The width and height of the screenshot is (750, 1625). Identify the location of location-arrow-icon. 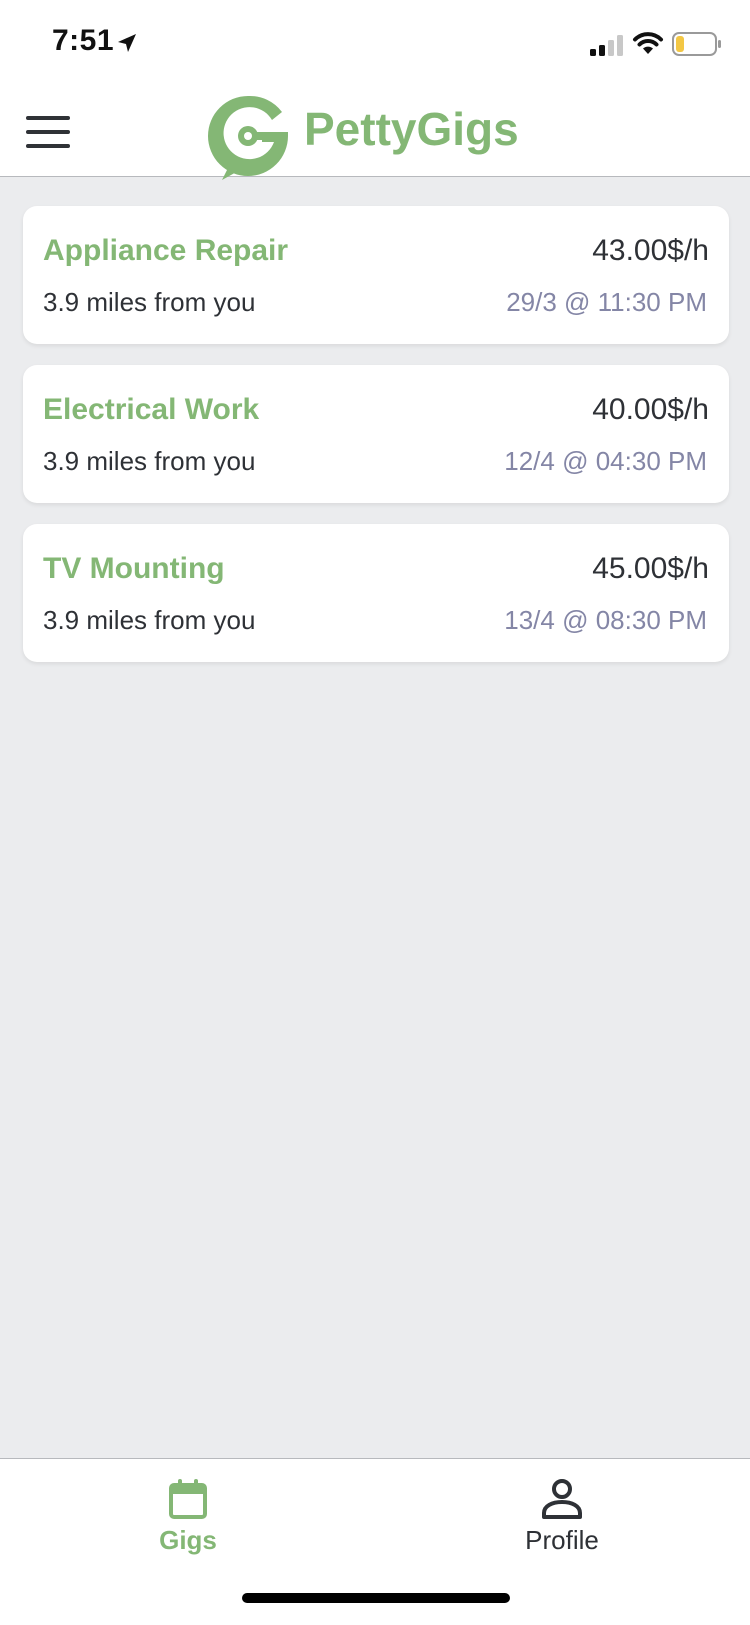
(127, 43).